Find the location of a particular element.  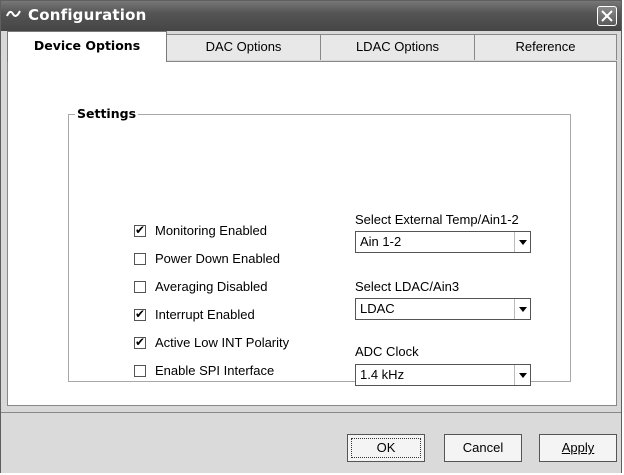

tab-label: Device Options is located at coordinates (87, 45).